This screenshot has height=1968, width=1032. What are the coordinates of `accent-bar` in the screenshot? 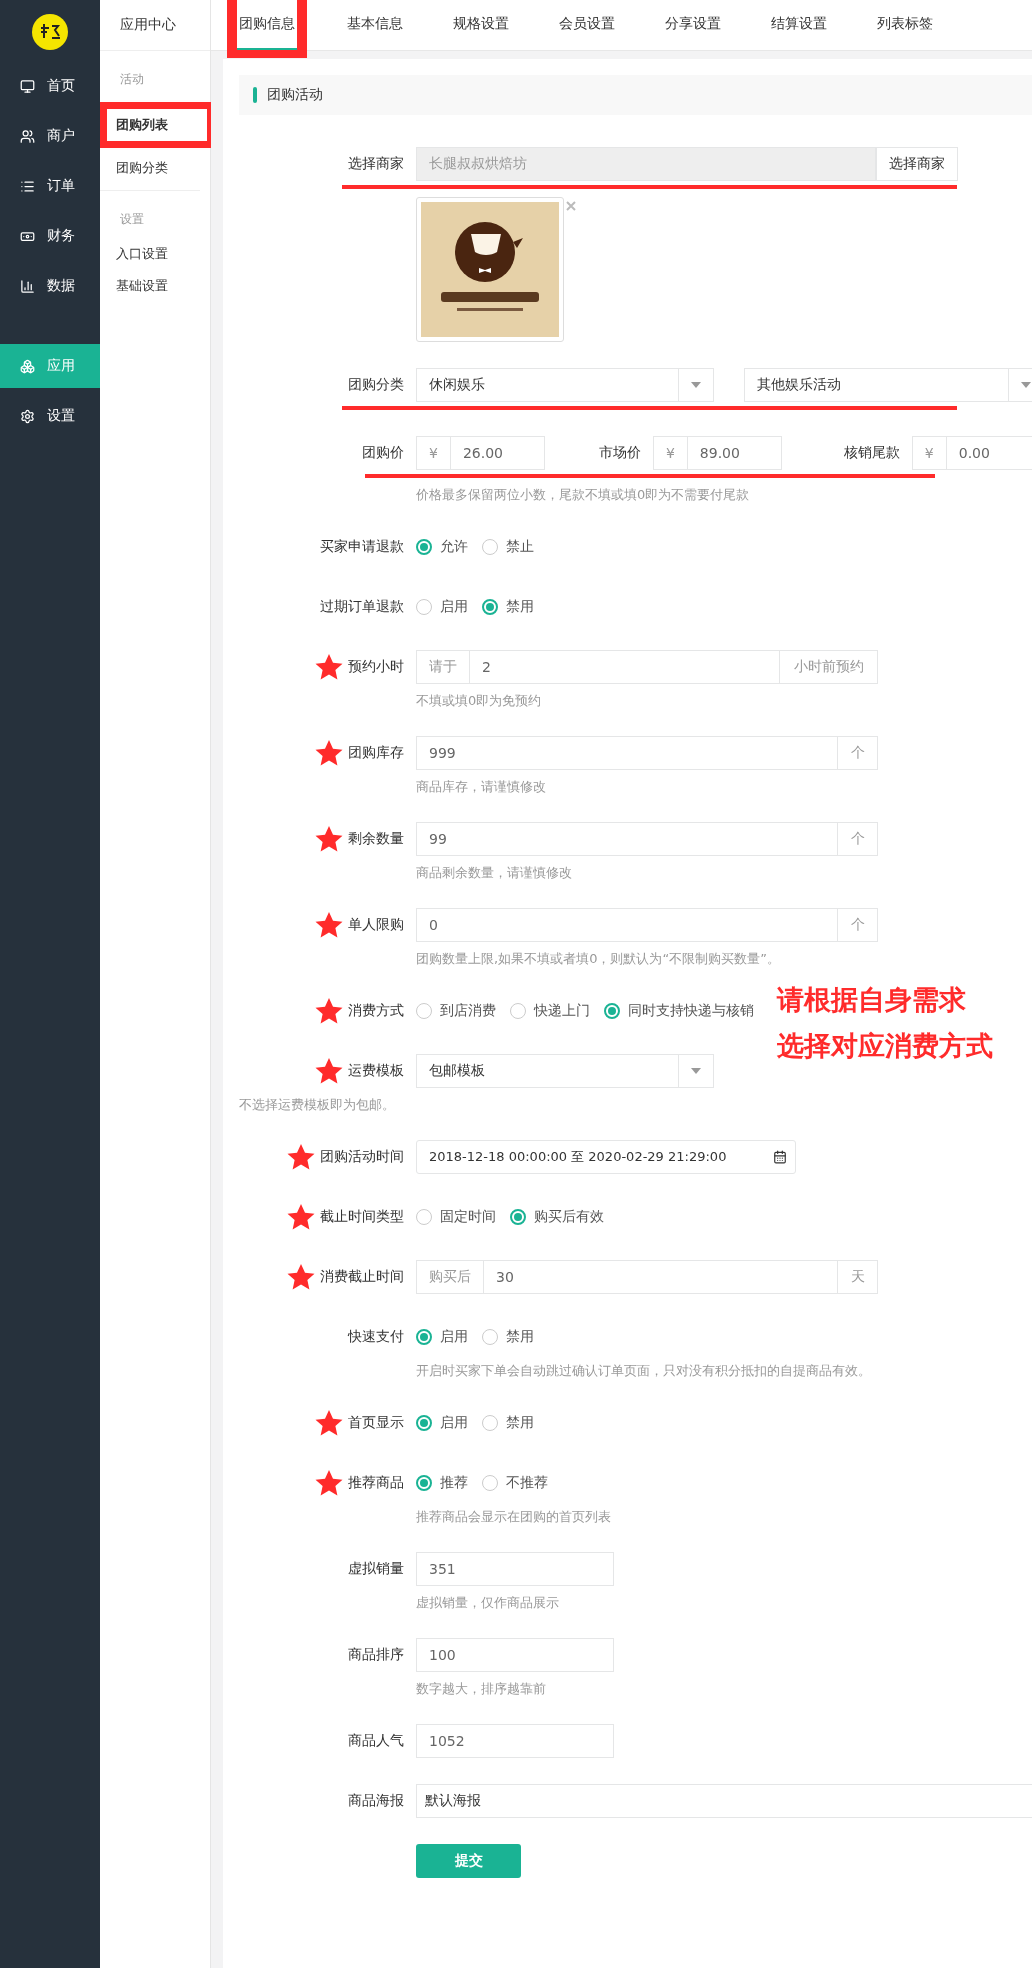 It's located at (255, 95).